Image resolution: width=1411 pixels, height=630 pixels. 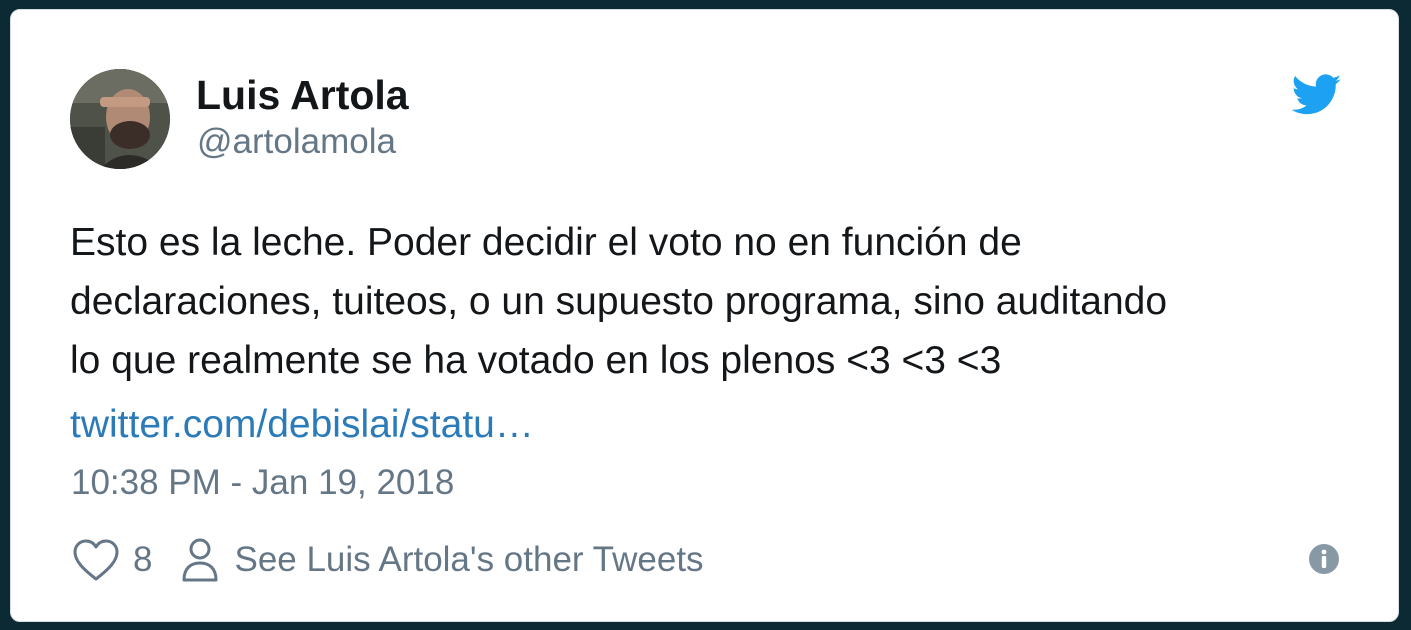 I want to click on tweet-footer: 8 See Luis Artola's other Tweets, so click(x=387, y=560).